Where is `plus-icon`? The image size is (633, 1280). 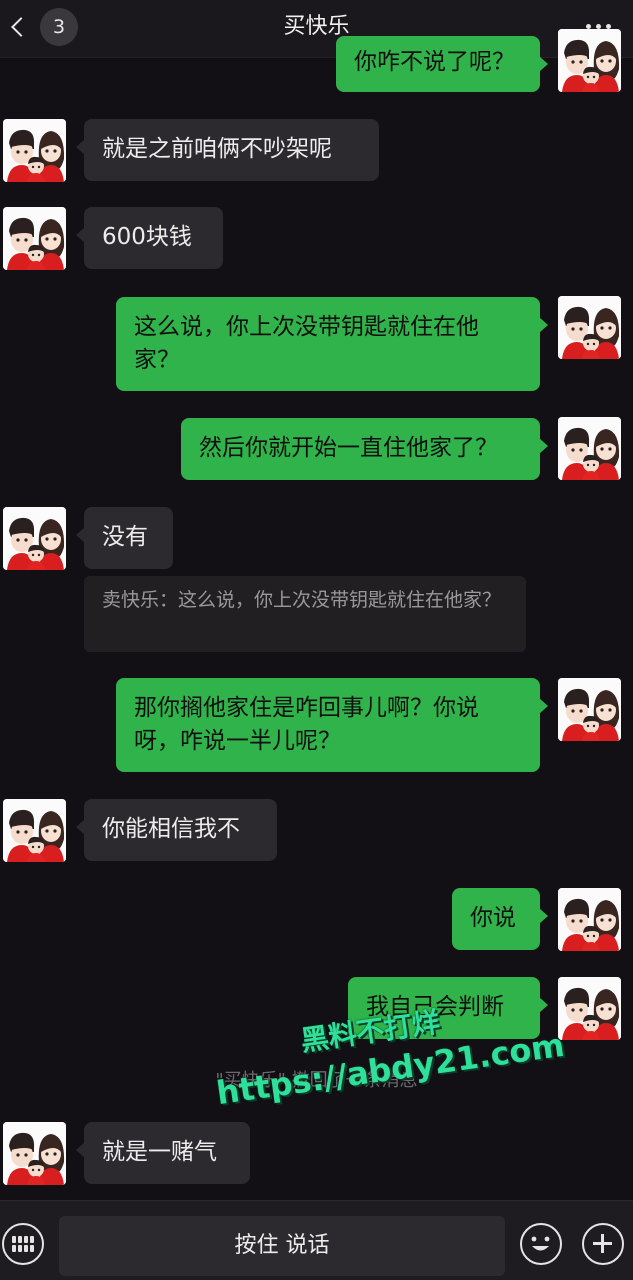
plus-icon is located at coordinates (603, 1244).